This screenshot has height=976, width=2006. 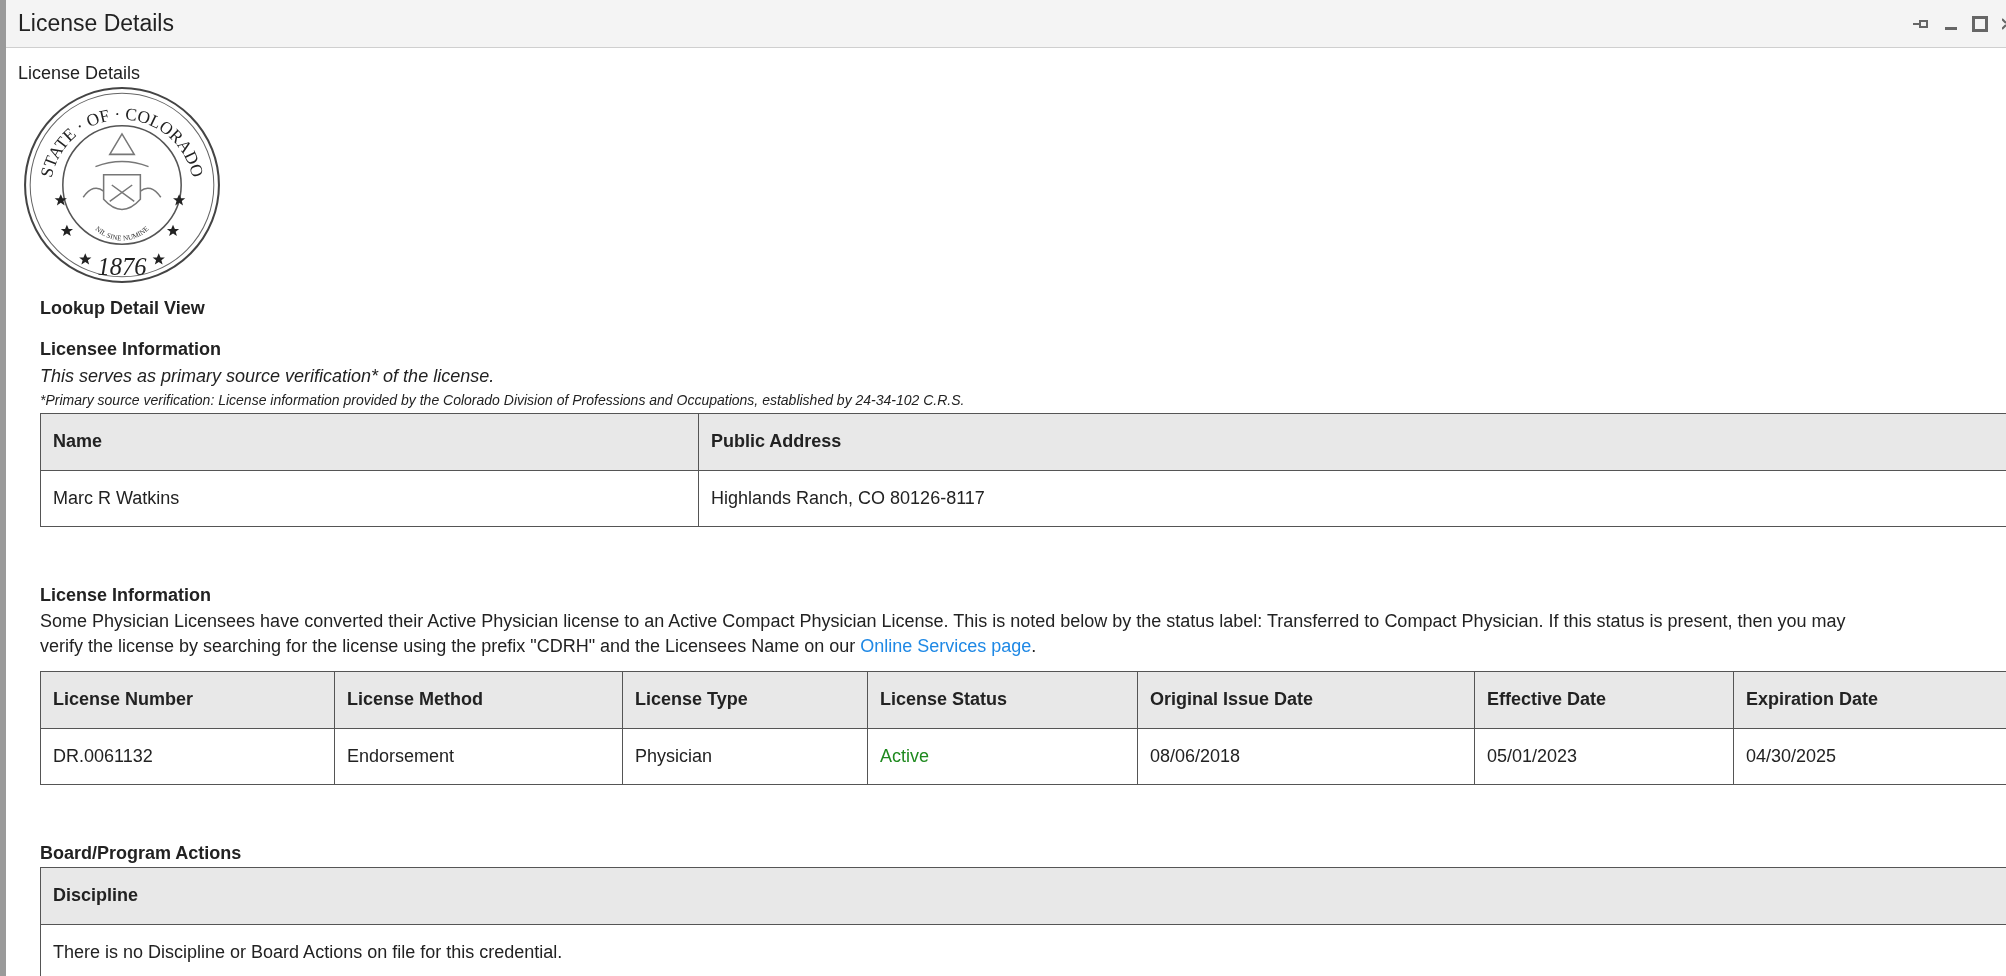 I want to click on column-header: Public Address, so click(x=1352, y=441).